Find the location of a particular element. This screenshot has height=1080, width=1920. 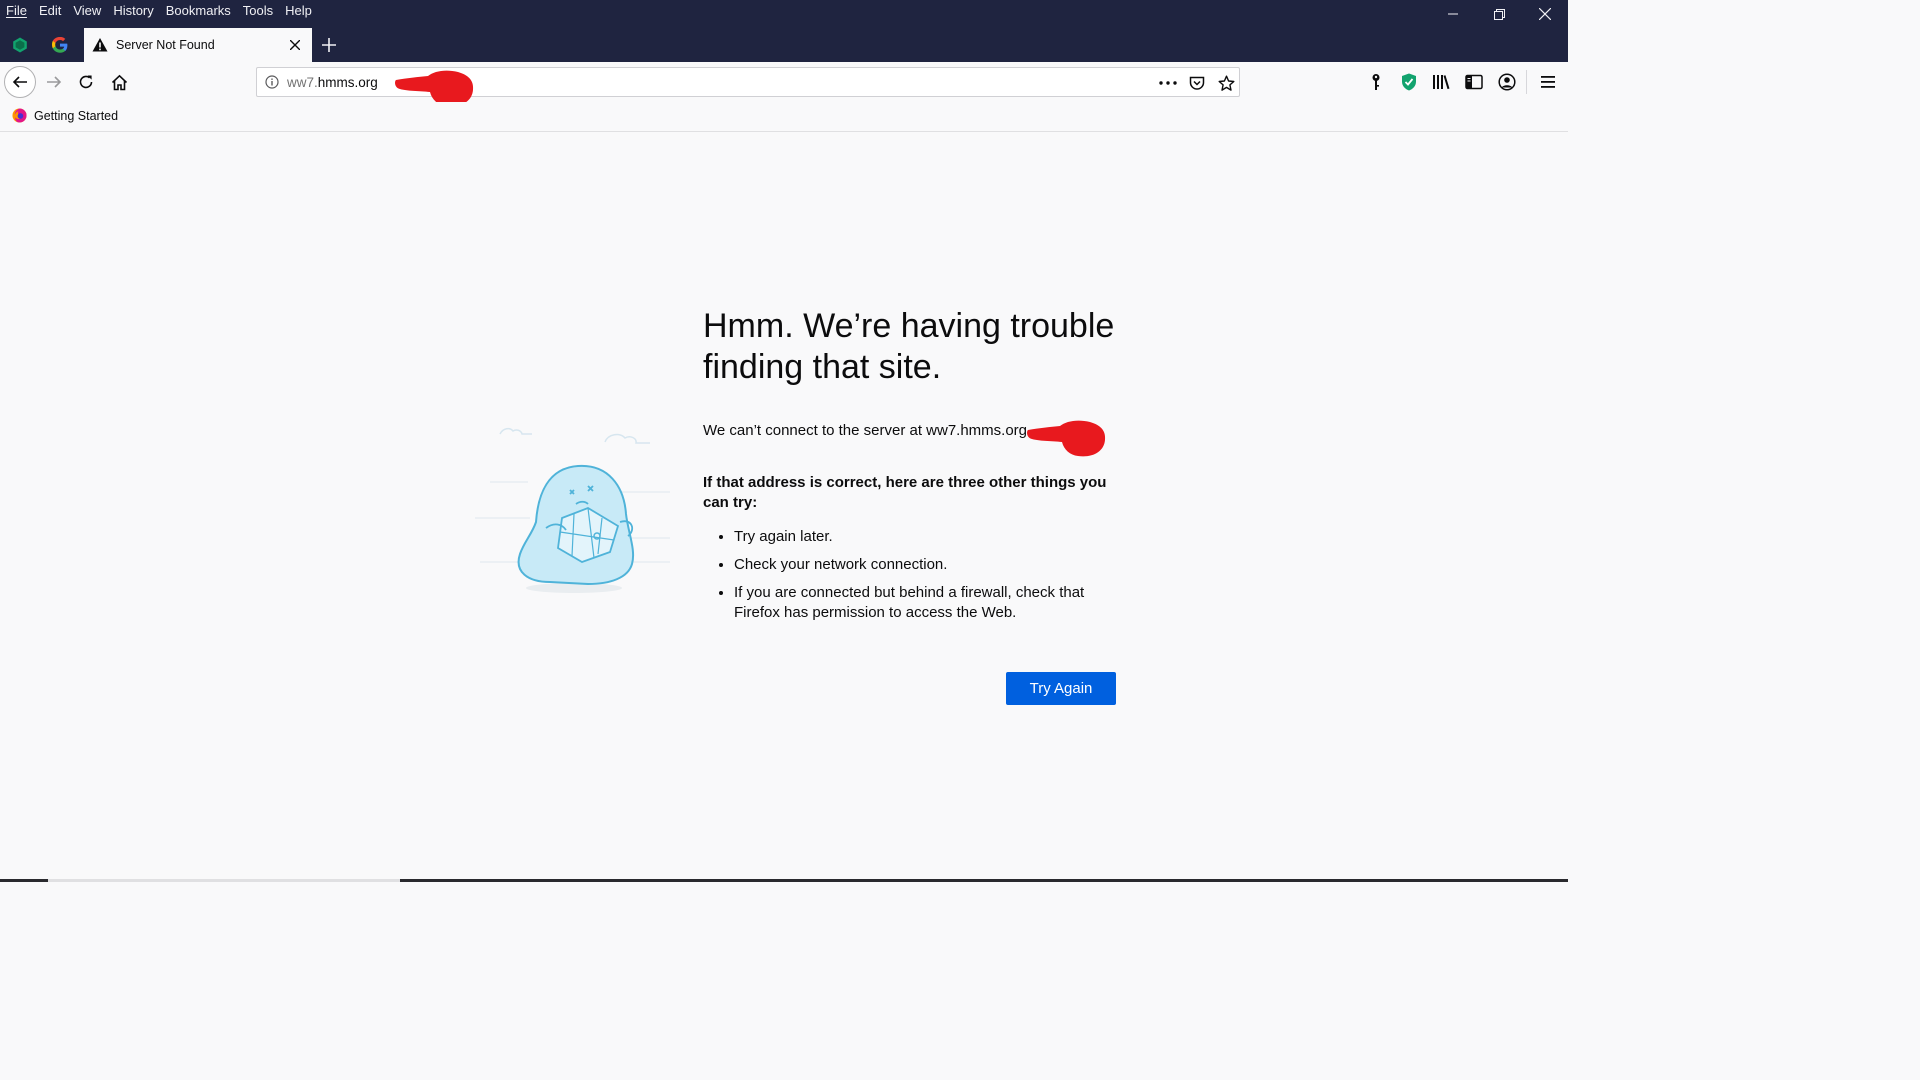

url-text: ww7.hmms.org is located at coordinates (332, 82).